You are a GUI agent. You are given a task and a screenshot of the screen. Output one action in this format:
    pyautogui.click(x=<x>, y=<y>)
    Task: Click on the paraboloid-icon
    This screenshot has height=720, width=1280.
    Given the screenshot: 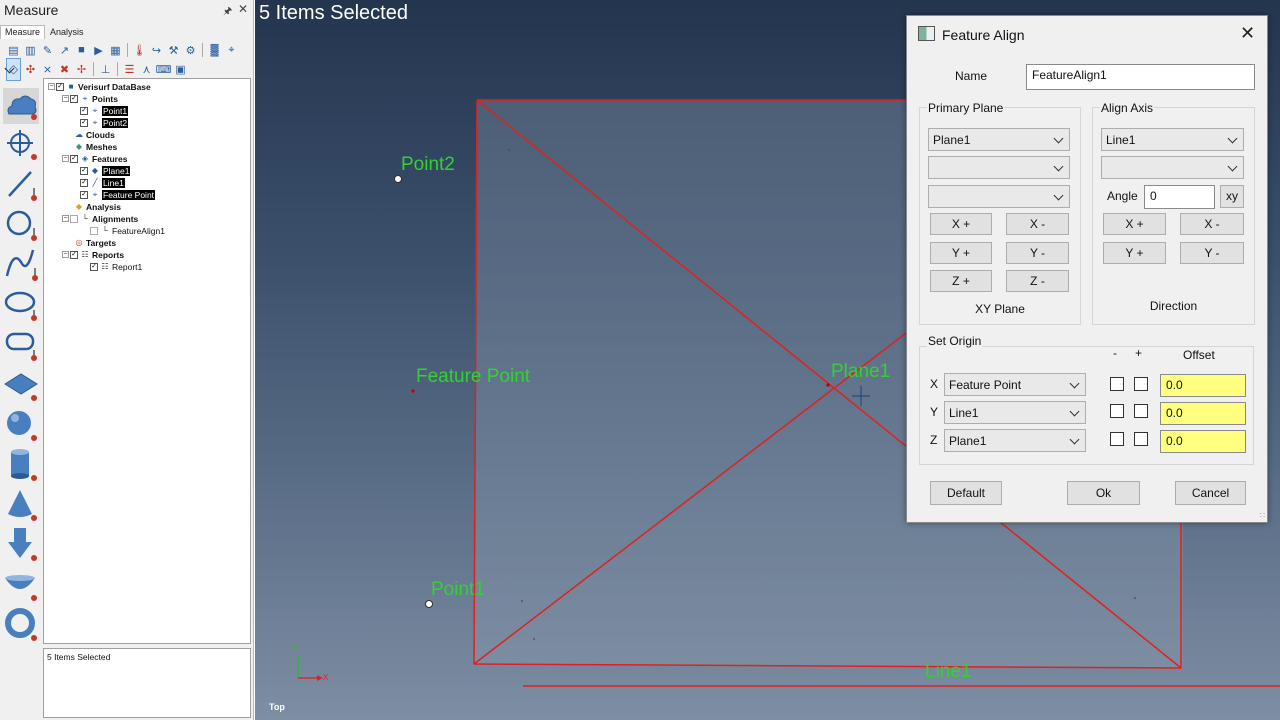 What is the action you would take?
    pyautogui.click(x=21, y=584)
    